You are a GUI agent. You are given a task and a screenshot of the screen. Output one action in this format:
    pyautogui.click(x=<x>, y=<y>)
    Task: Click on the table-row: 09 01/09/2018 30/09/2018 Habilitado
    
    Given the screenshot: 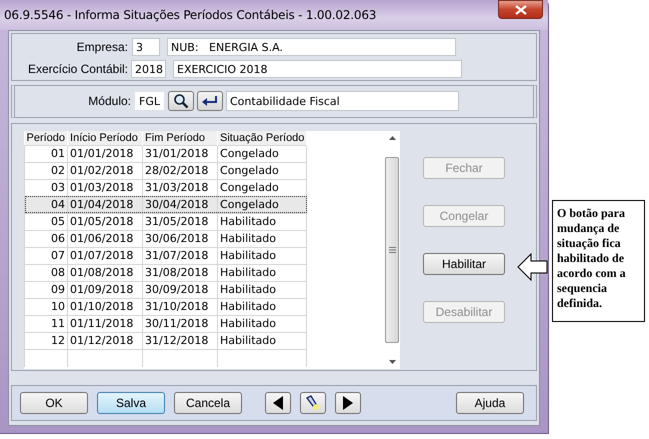 What is the action you would take?
    pyautogui.click(x=165, y=289)
    